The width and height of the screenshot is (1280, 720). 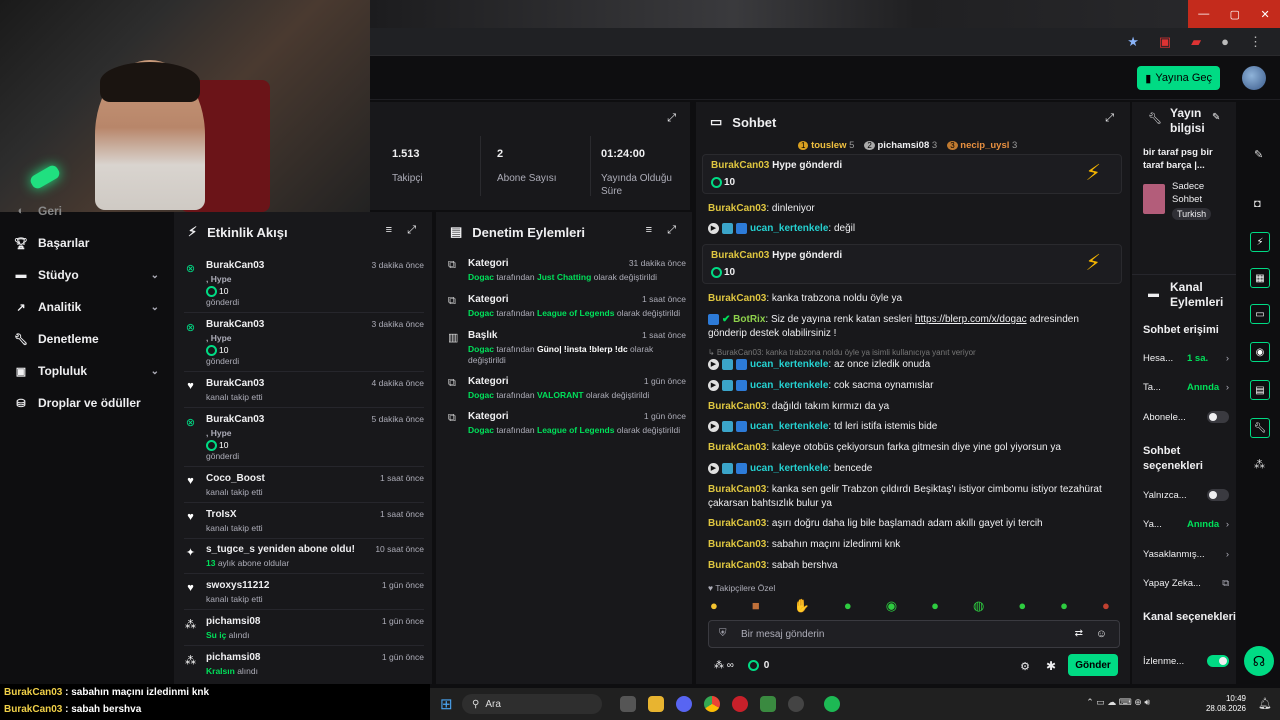 What do you see at coordinates (73, 709) in the screenshot?
I see `overlay-chat-line: BurakCan03 : sabah bershva` at bounding box center [73, 709].